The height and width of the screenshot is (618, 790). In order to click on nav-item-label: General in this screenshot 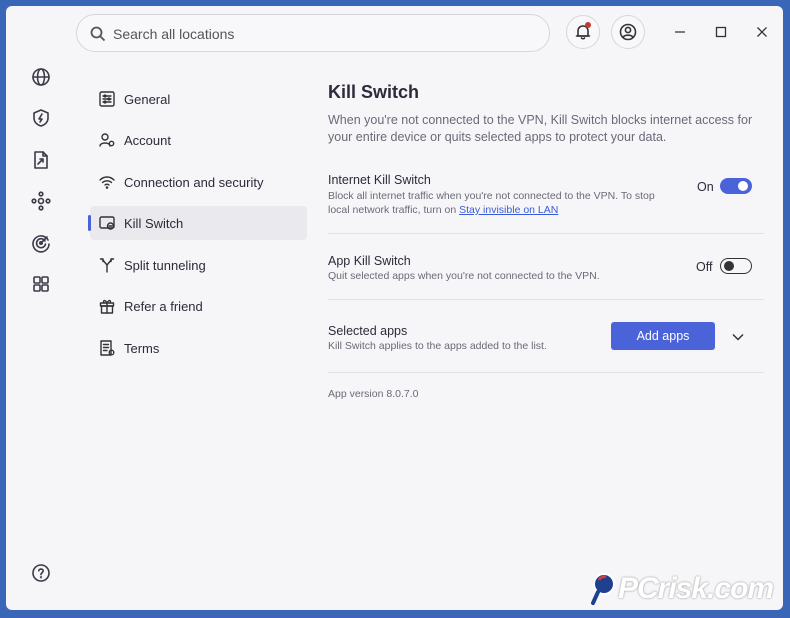, I will do `click(147, 99)`.